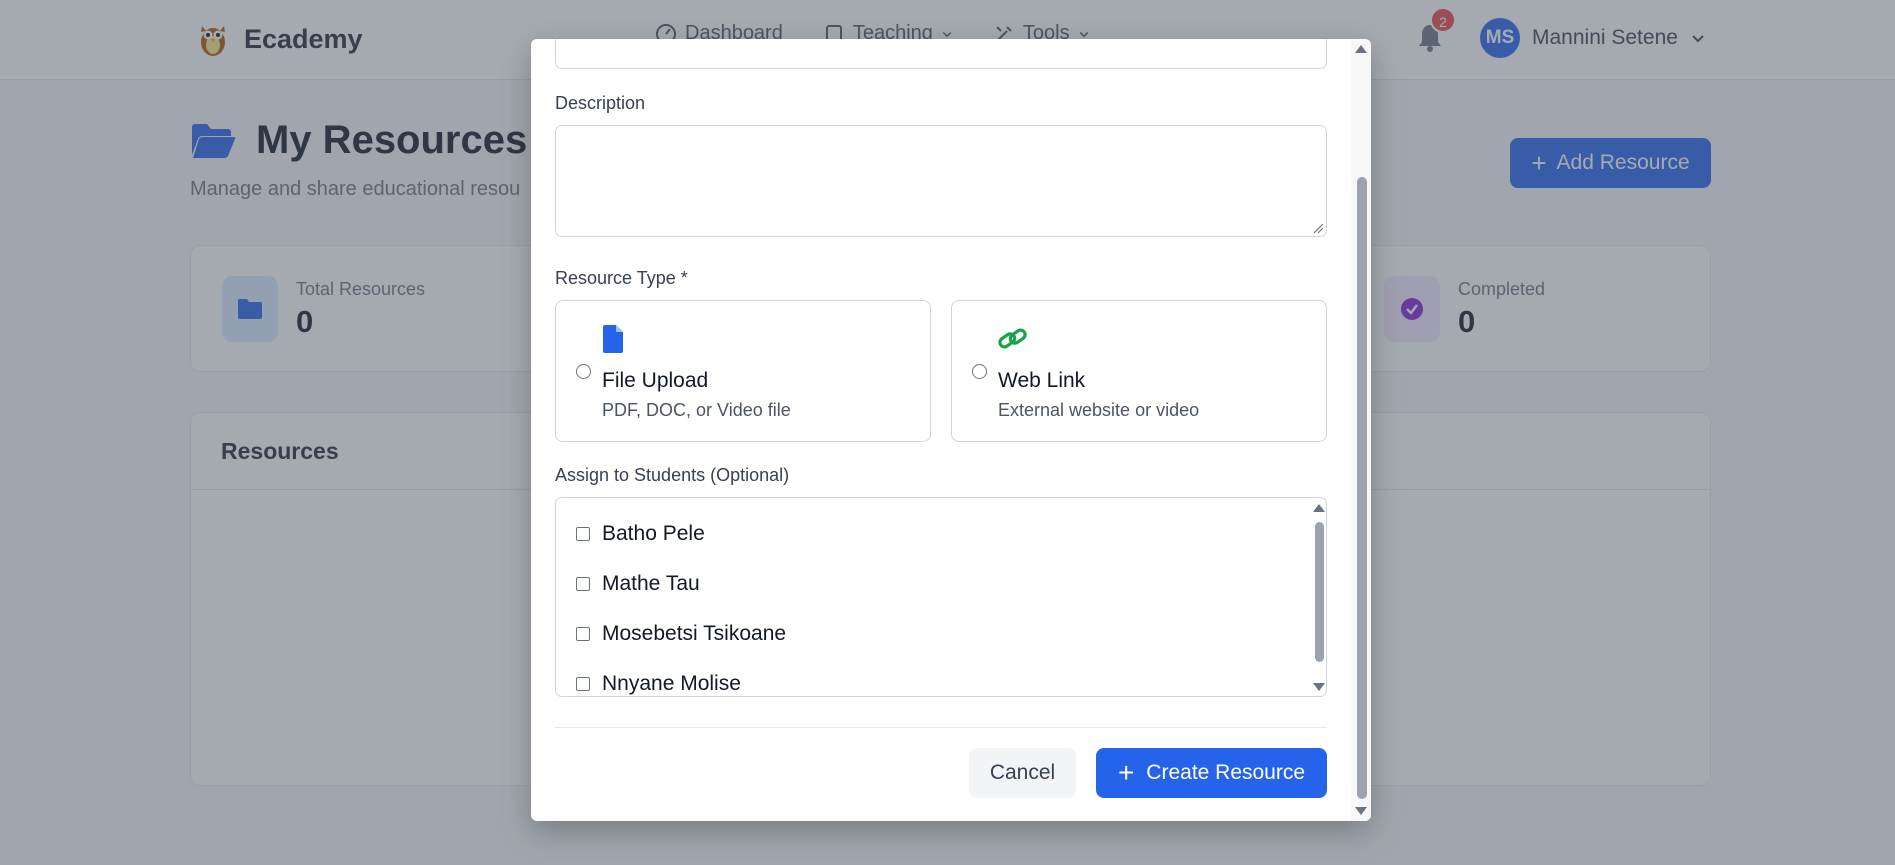 The height and width of the screenshot is (865, 1895). Describe the element at coordinates (671, 683) in the screenshot. I see `student-name: Nnyane Molise` at that location.